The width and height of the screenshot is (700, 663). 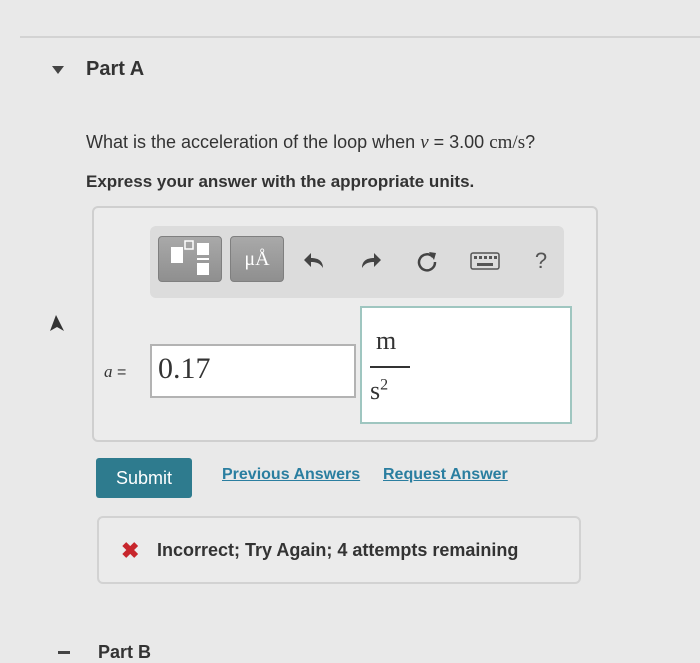 I want to click on answer-value-input: 0.17, so click(x=253, y=371).